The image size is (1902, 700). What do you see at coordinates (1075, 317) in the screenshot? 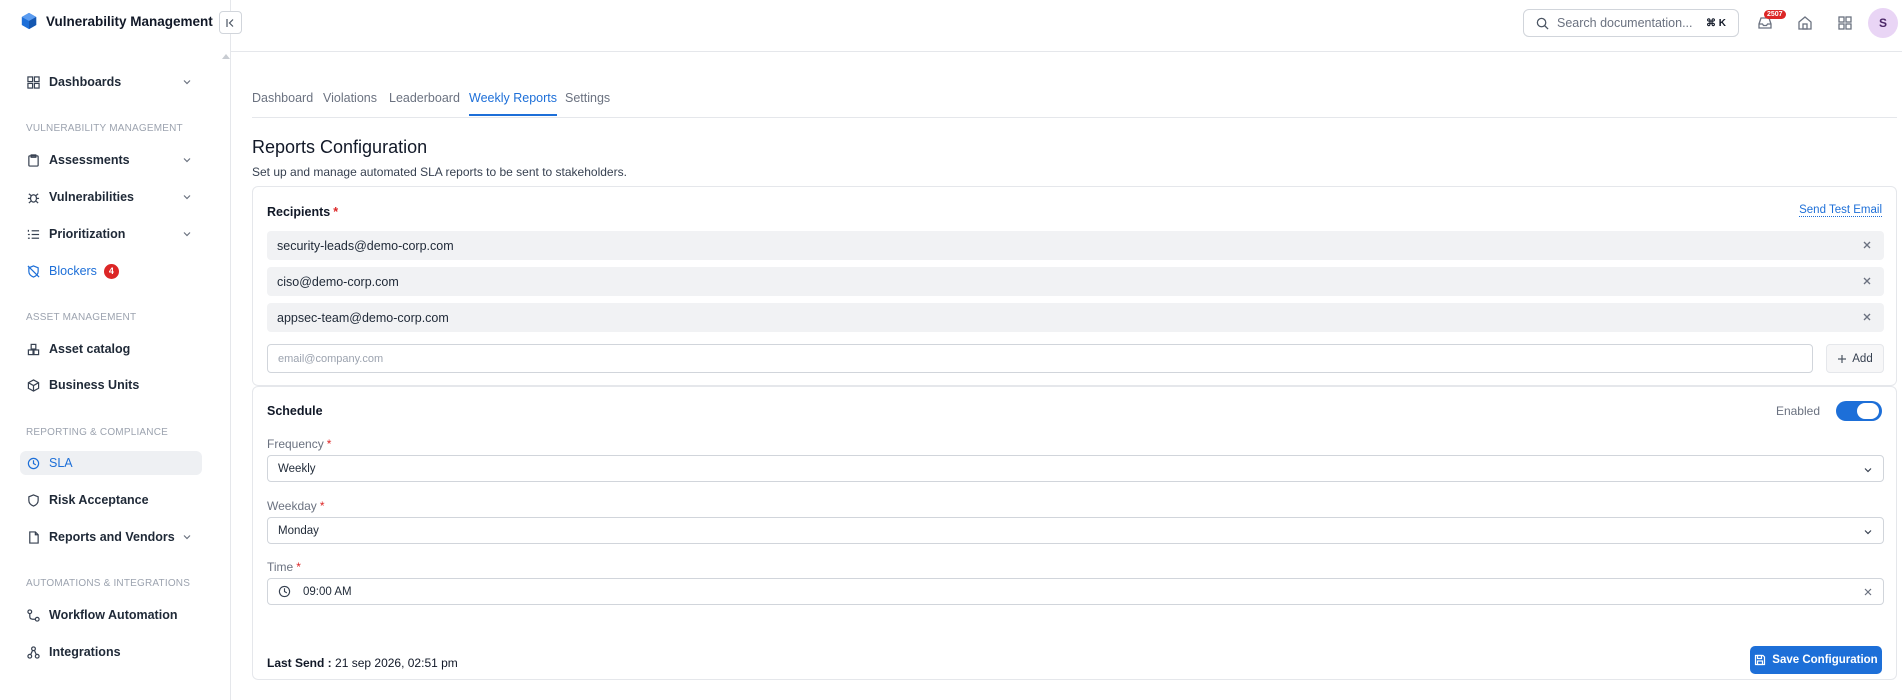
I see `recipient-chip: appsec-team@demo-corp.com` at bounding box center [1075, 317].